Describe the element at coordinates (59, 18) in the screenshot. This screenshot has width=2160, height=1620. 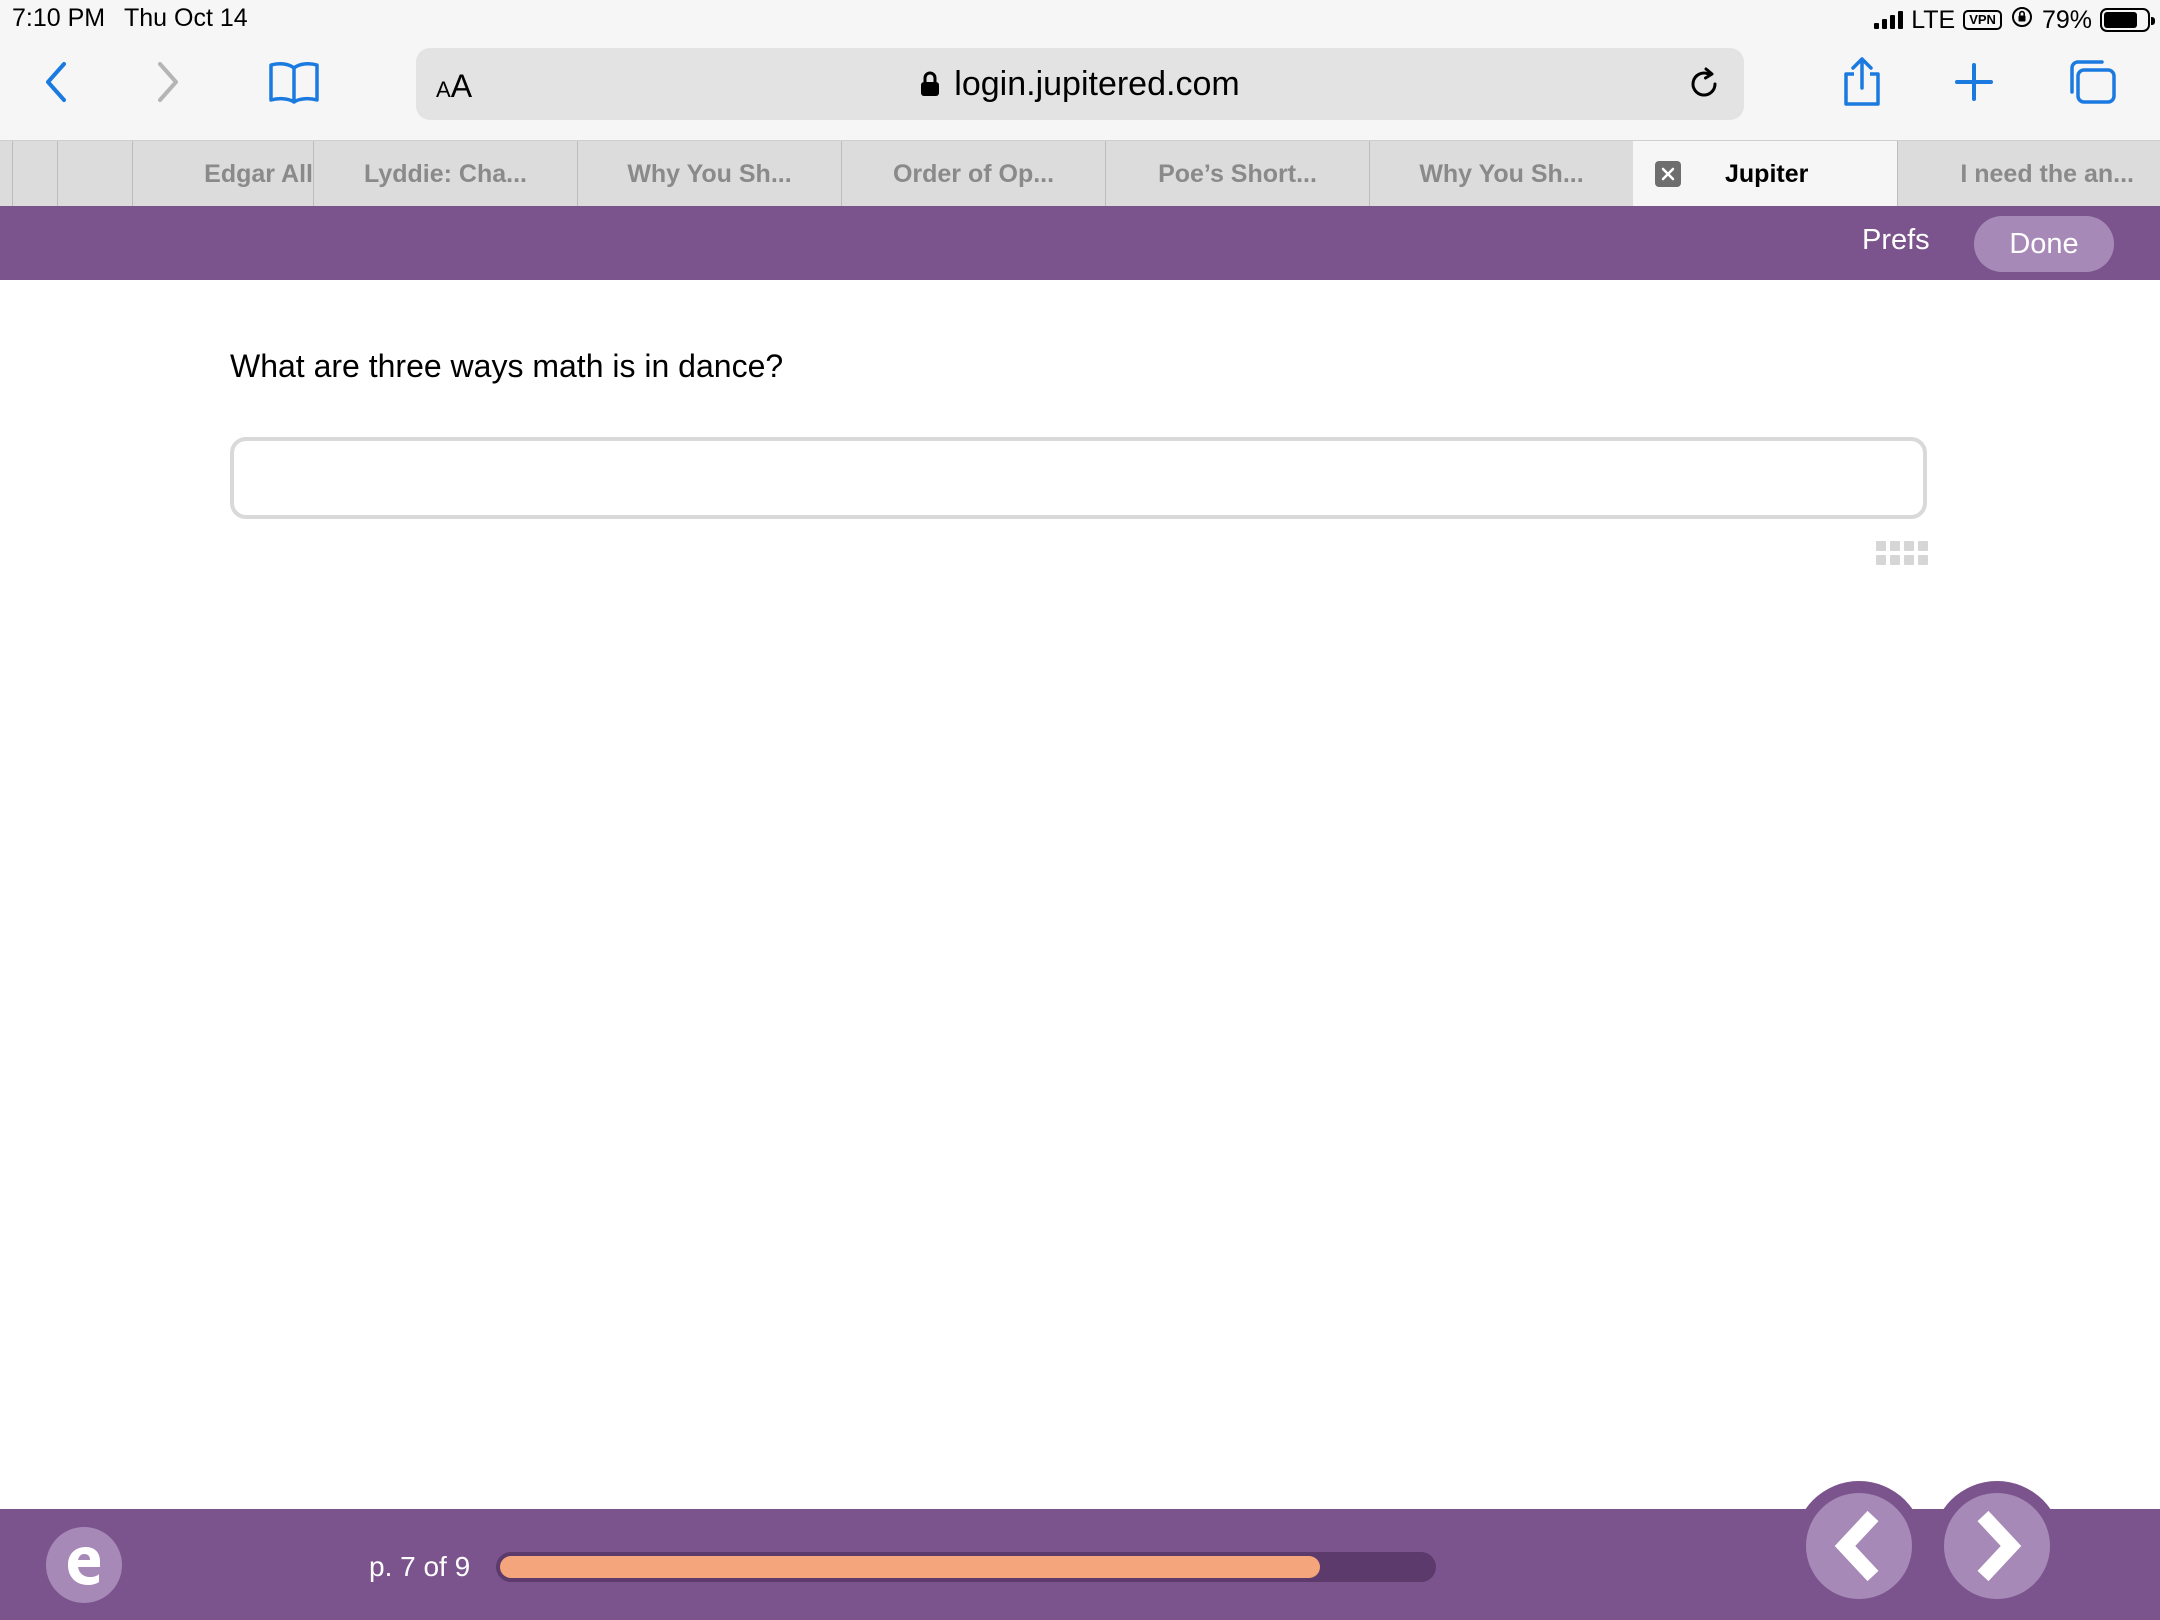
I see `status-time: 7:10 PM` at that location.